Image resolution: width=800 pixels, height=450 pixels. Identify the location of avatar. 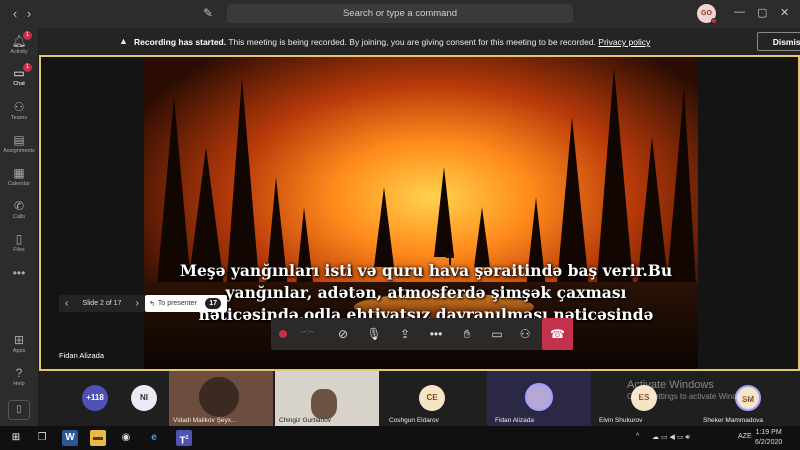
(539, 397).